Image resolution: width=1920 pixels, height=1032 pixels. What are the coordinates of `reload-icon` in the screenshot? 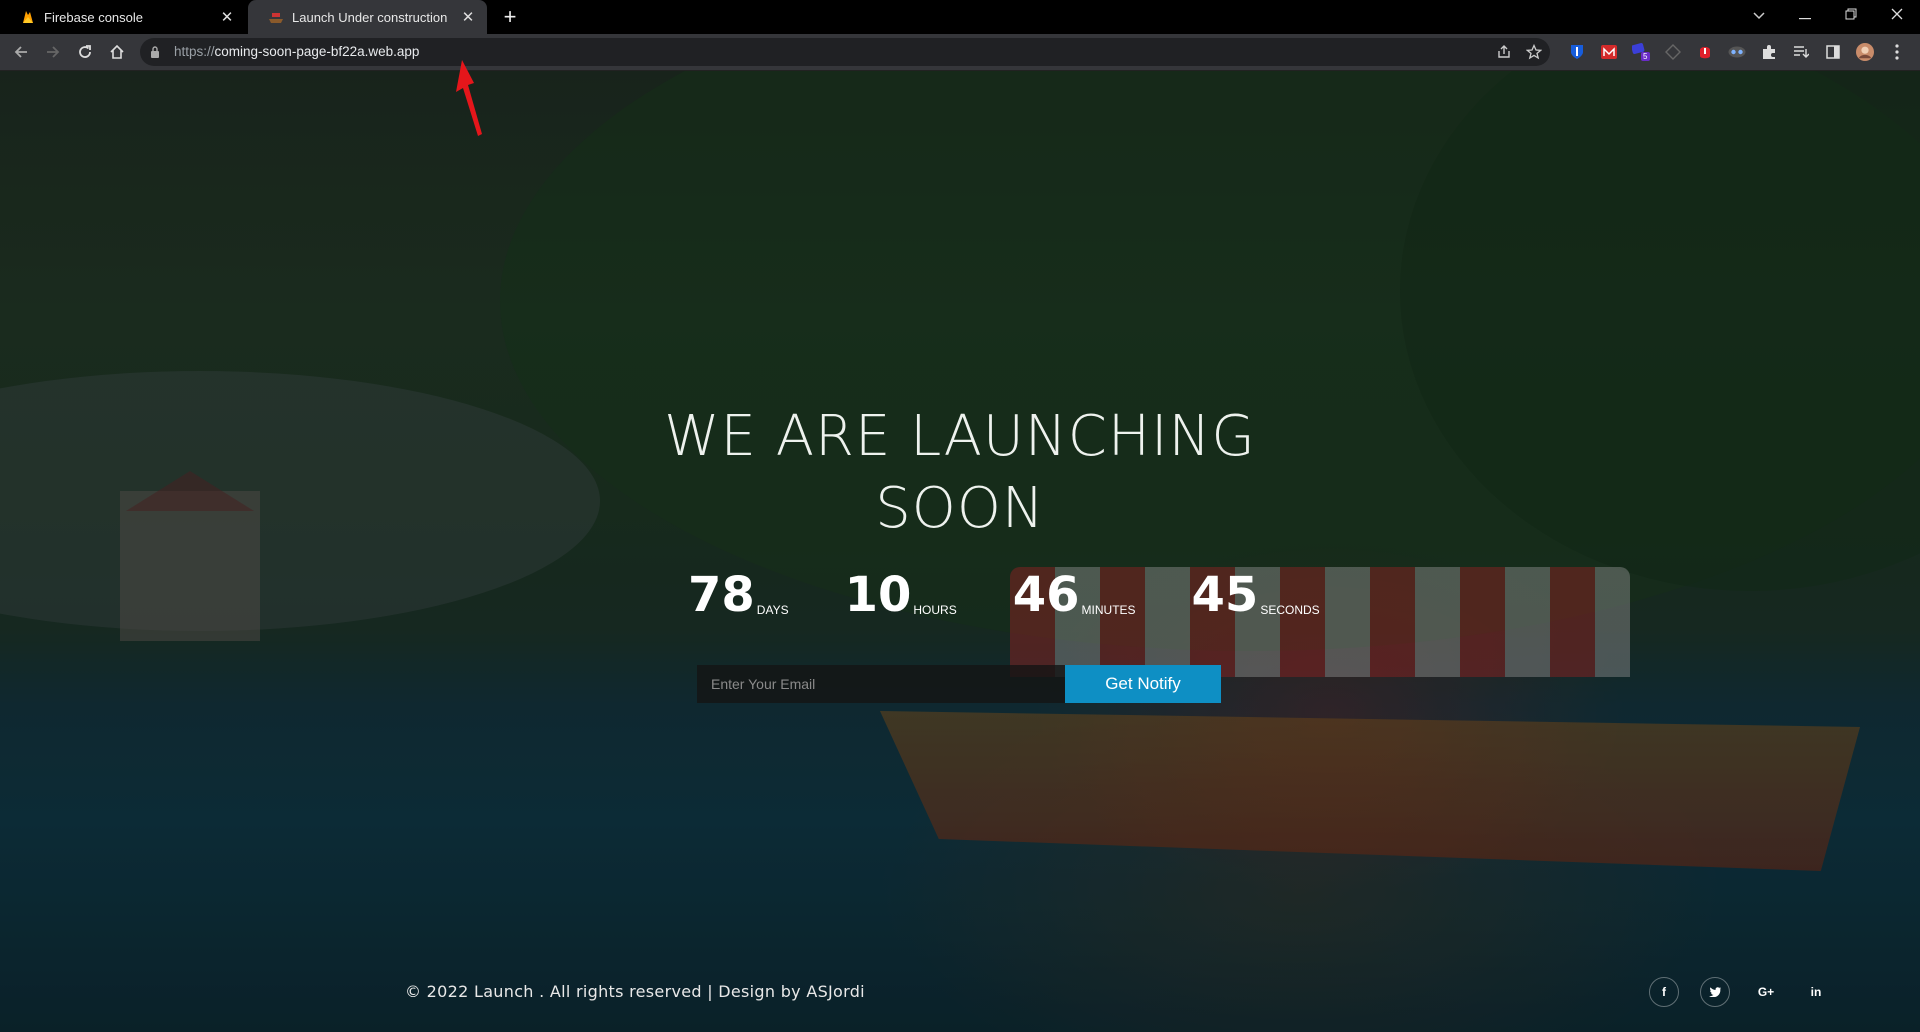 It's located at (85, 52).